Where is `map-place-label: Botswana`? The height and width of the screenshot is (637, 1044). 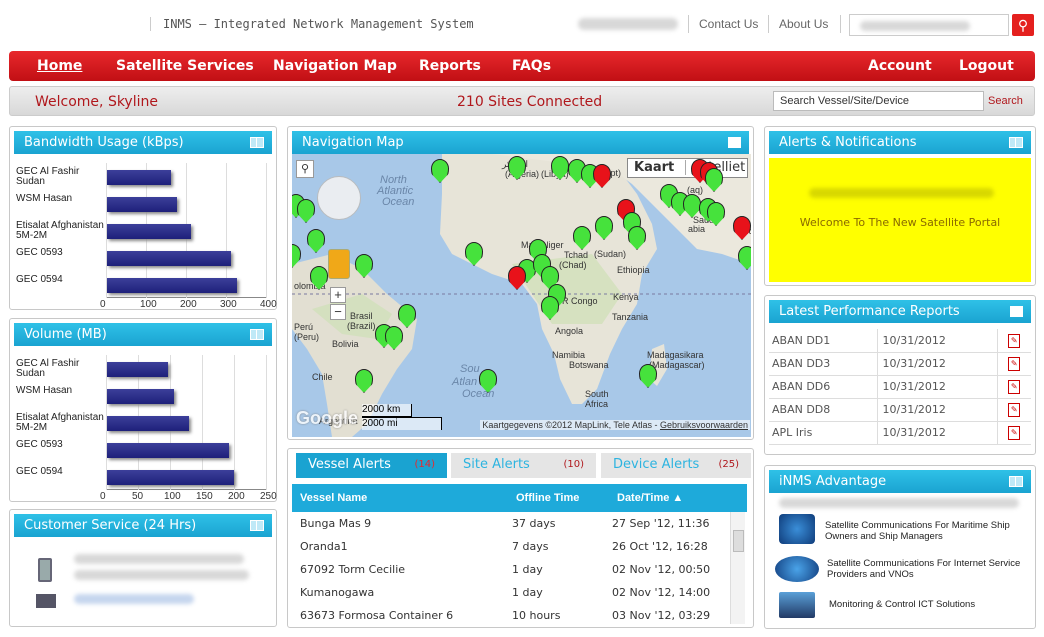 map-place-label: Botswana is located at coordinates (589, 365).